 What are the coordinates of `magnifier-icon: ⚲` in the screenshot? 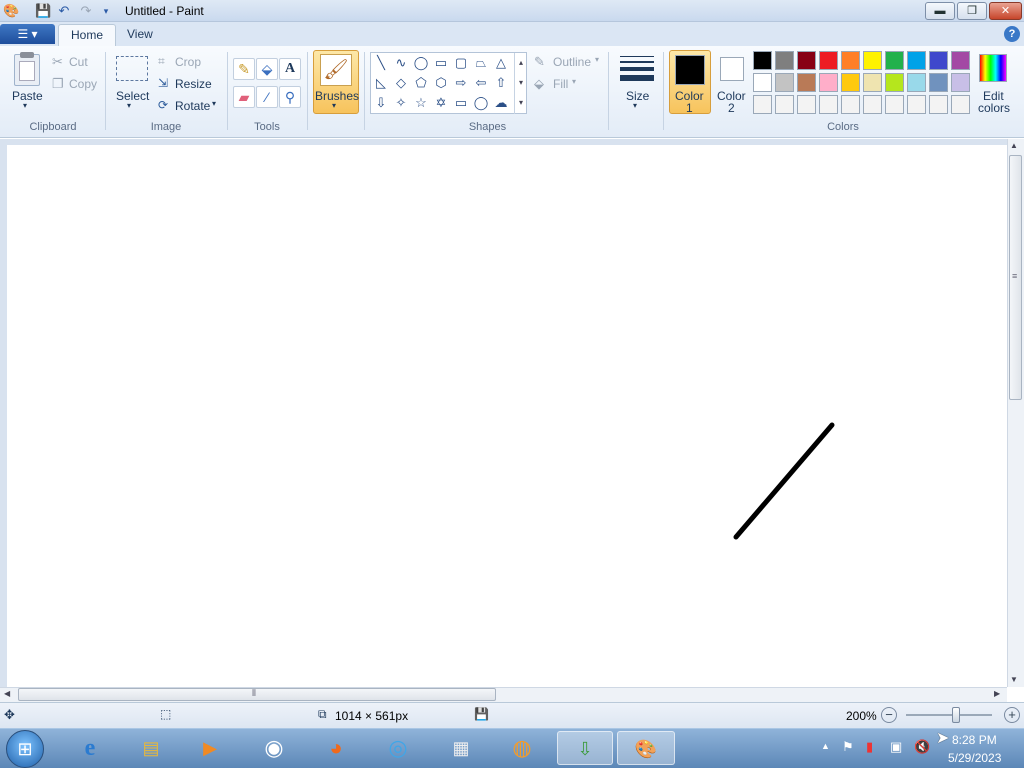 It's located at (290, 97).